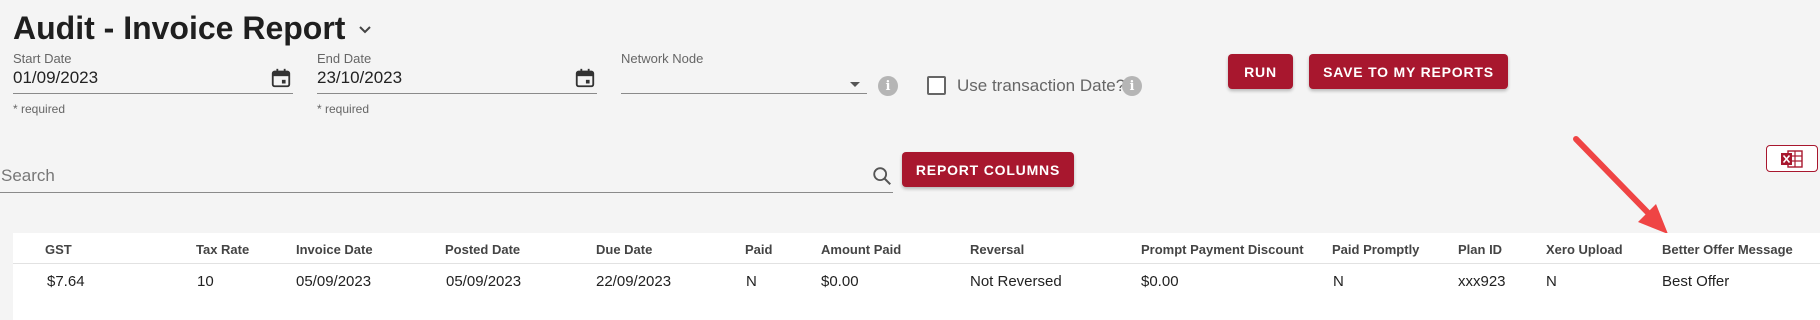  What do you see at coordinates (1584, 249) in the screenshot?
I see `column-header-xero-upload: Xero Upload` at bounding box center [1584, 249].